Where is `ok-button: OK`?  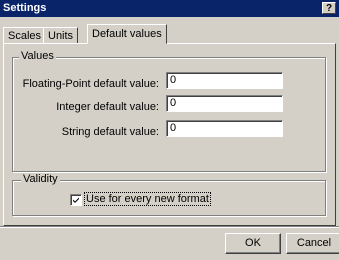 ok-button: OK is located at coordinates (253, 243).